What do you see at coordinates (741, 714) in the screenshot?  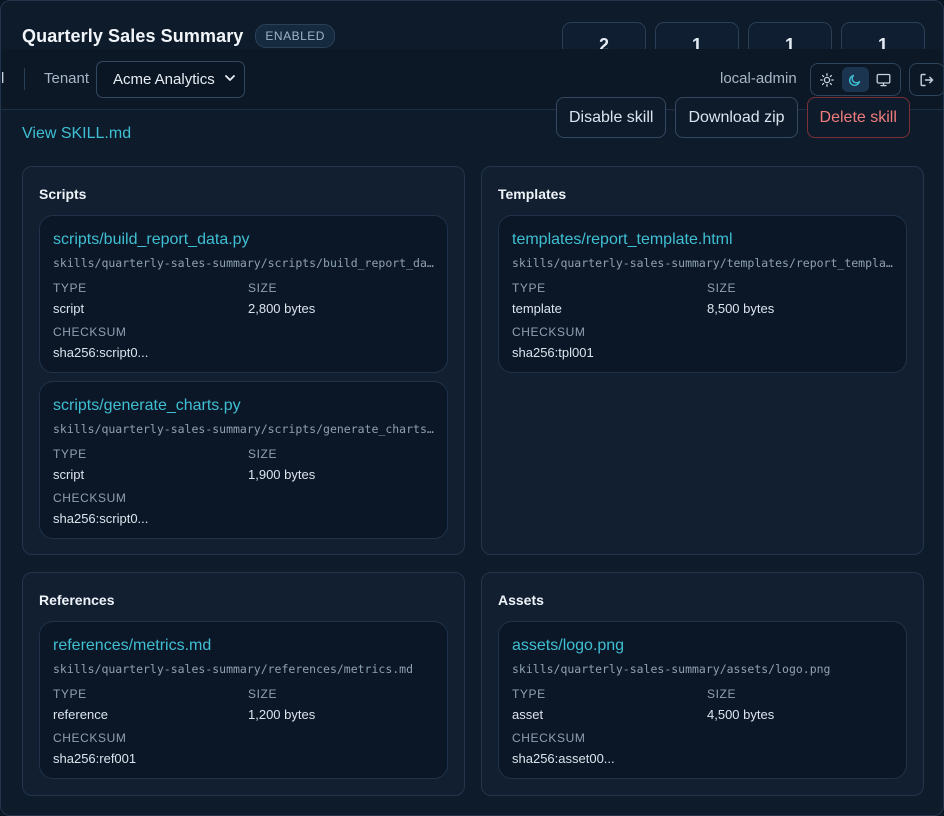 I see `size-value: 4,500 bytes` at bounding box center [741, 714].